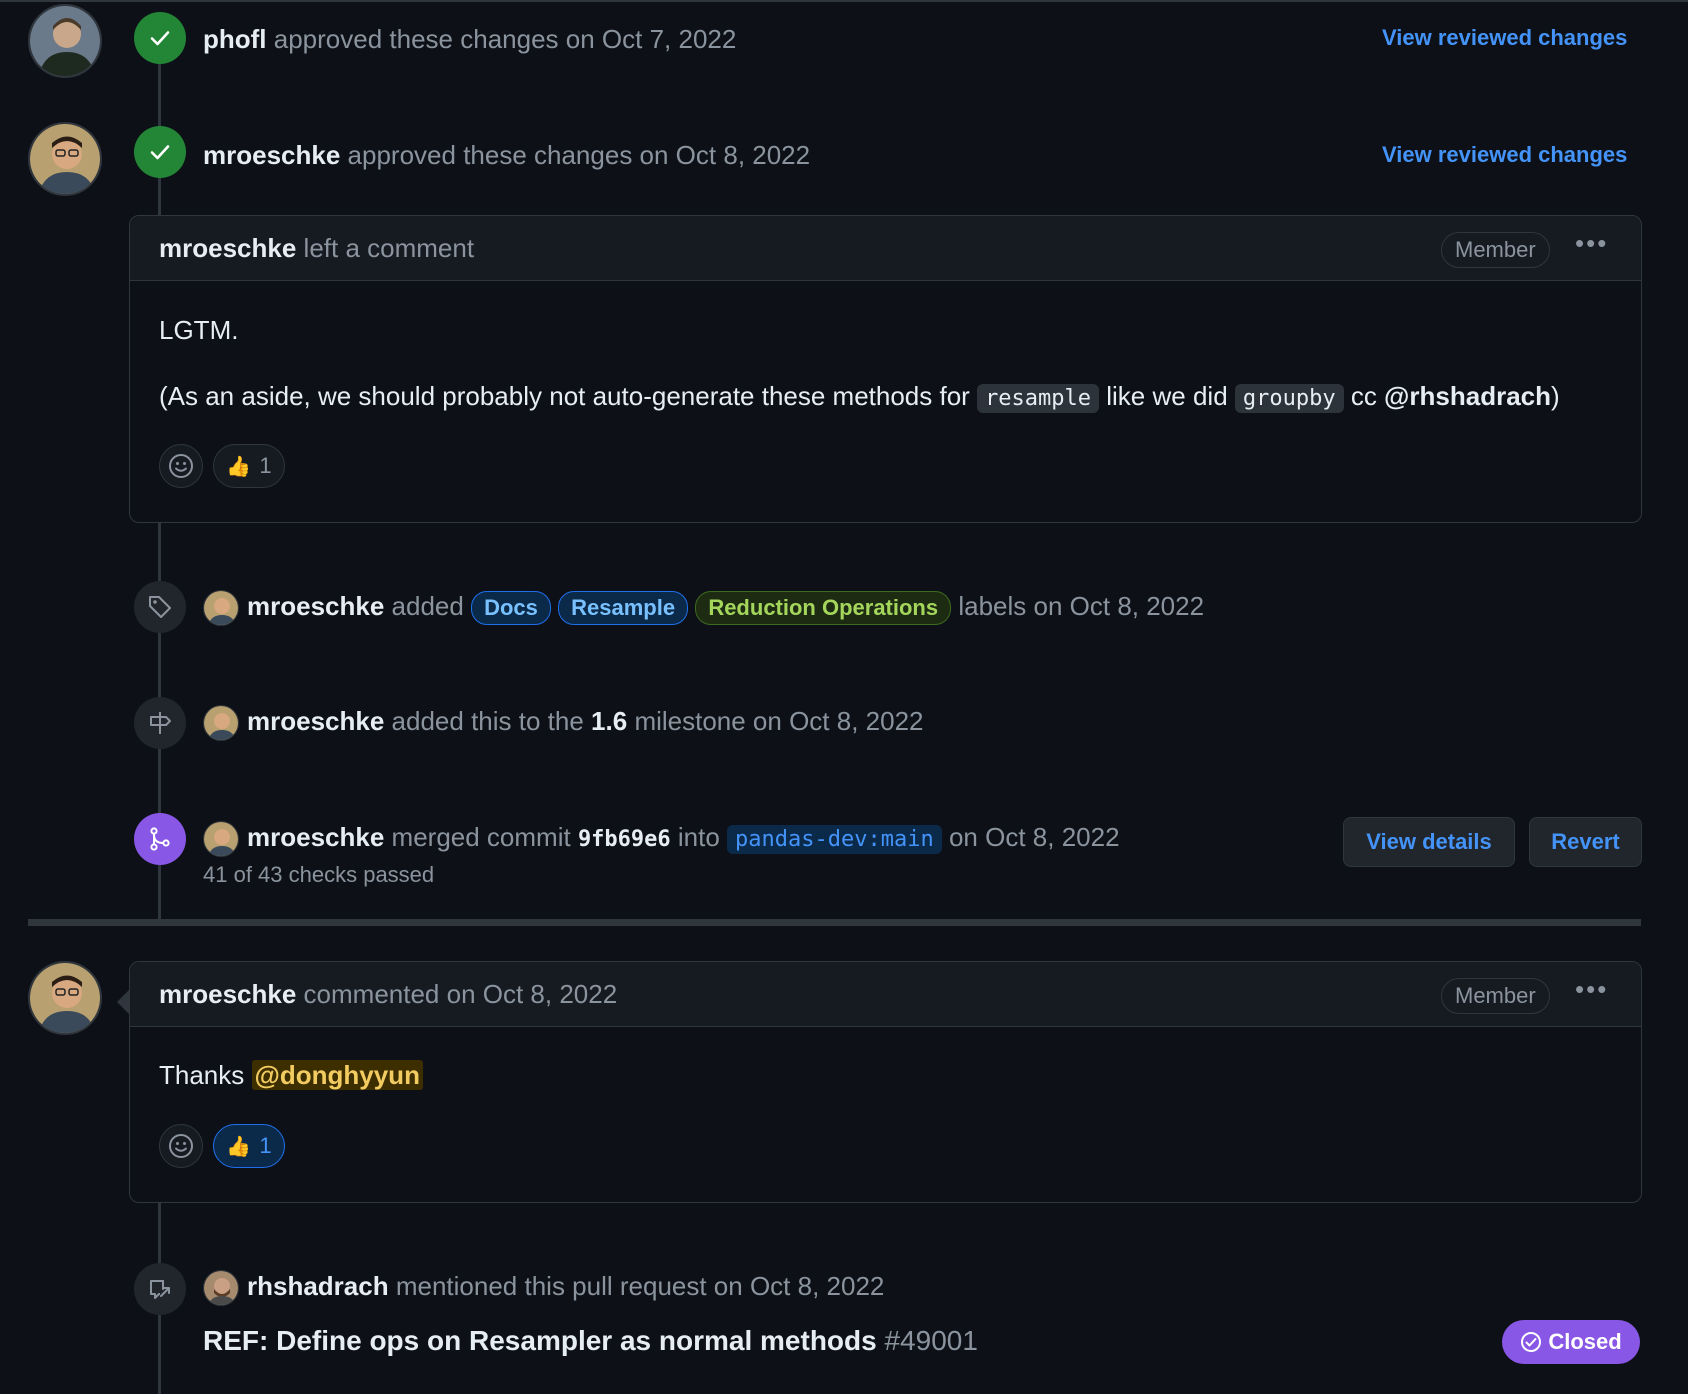 This screenshot has height=1394, width=1688. What do you see at coordinates (1289, 398) in the screenshot?
I see `inline-code: groupby` at bounding box center [1289, 398].